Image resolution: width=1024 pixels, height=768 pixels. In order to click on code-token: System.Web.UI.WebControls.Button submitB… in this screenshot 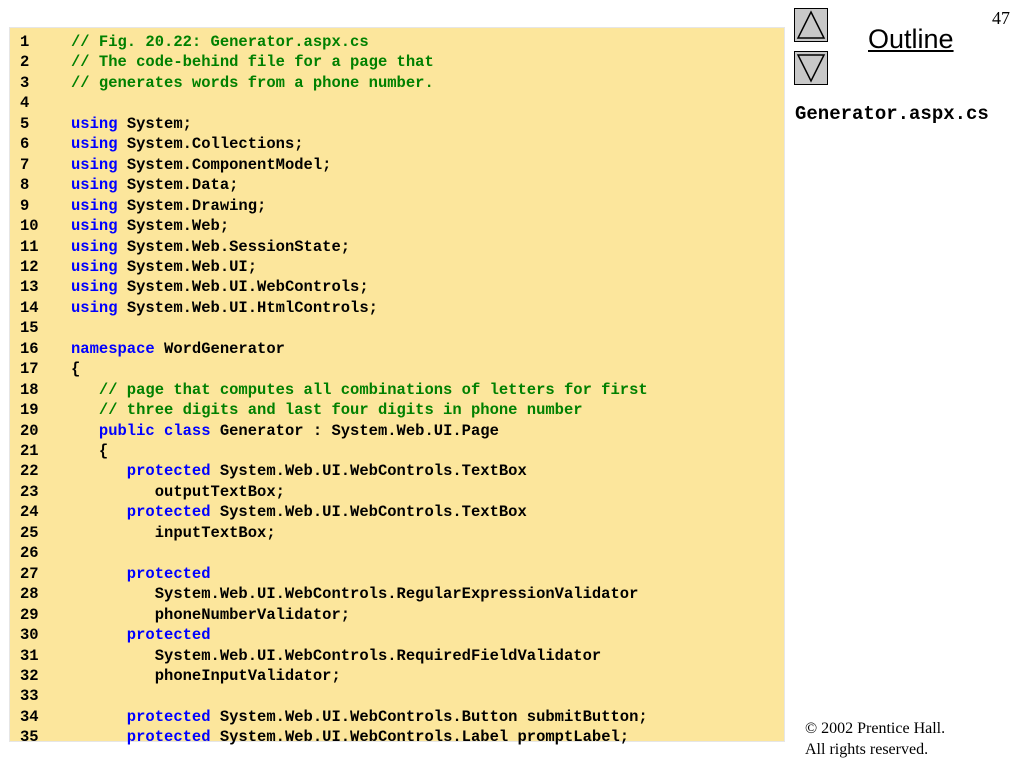, I will do `click(429, 716)`.